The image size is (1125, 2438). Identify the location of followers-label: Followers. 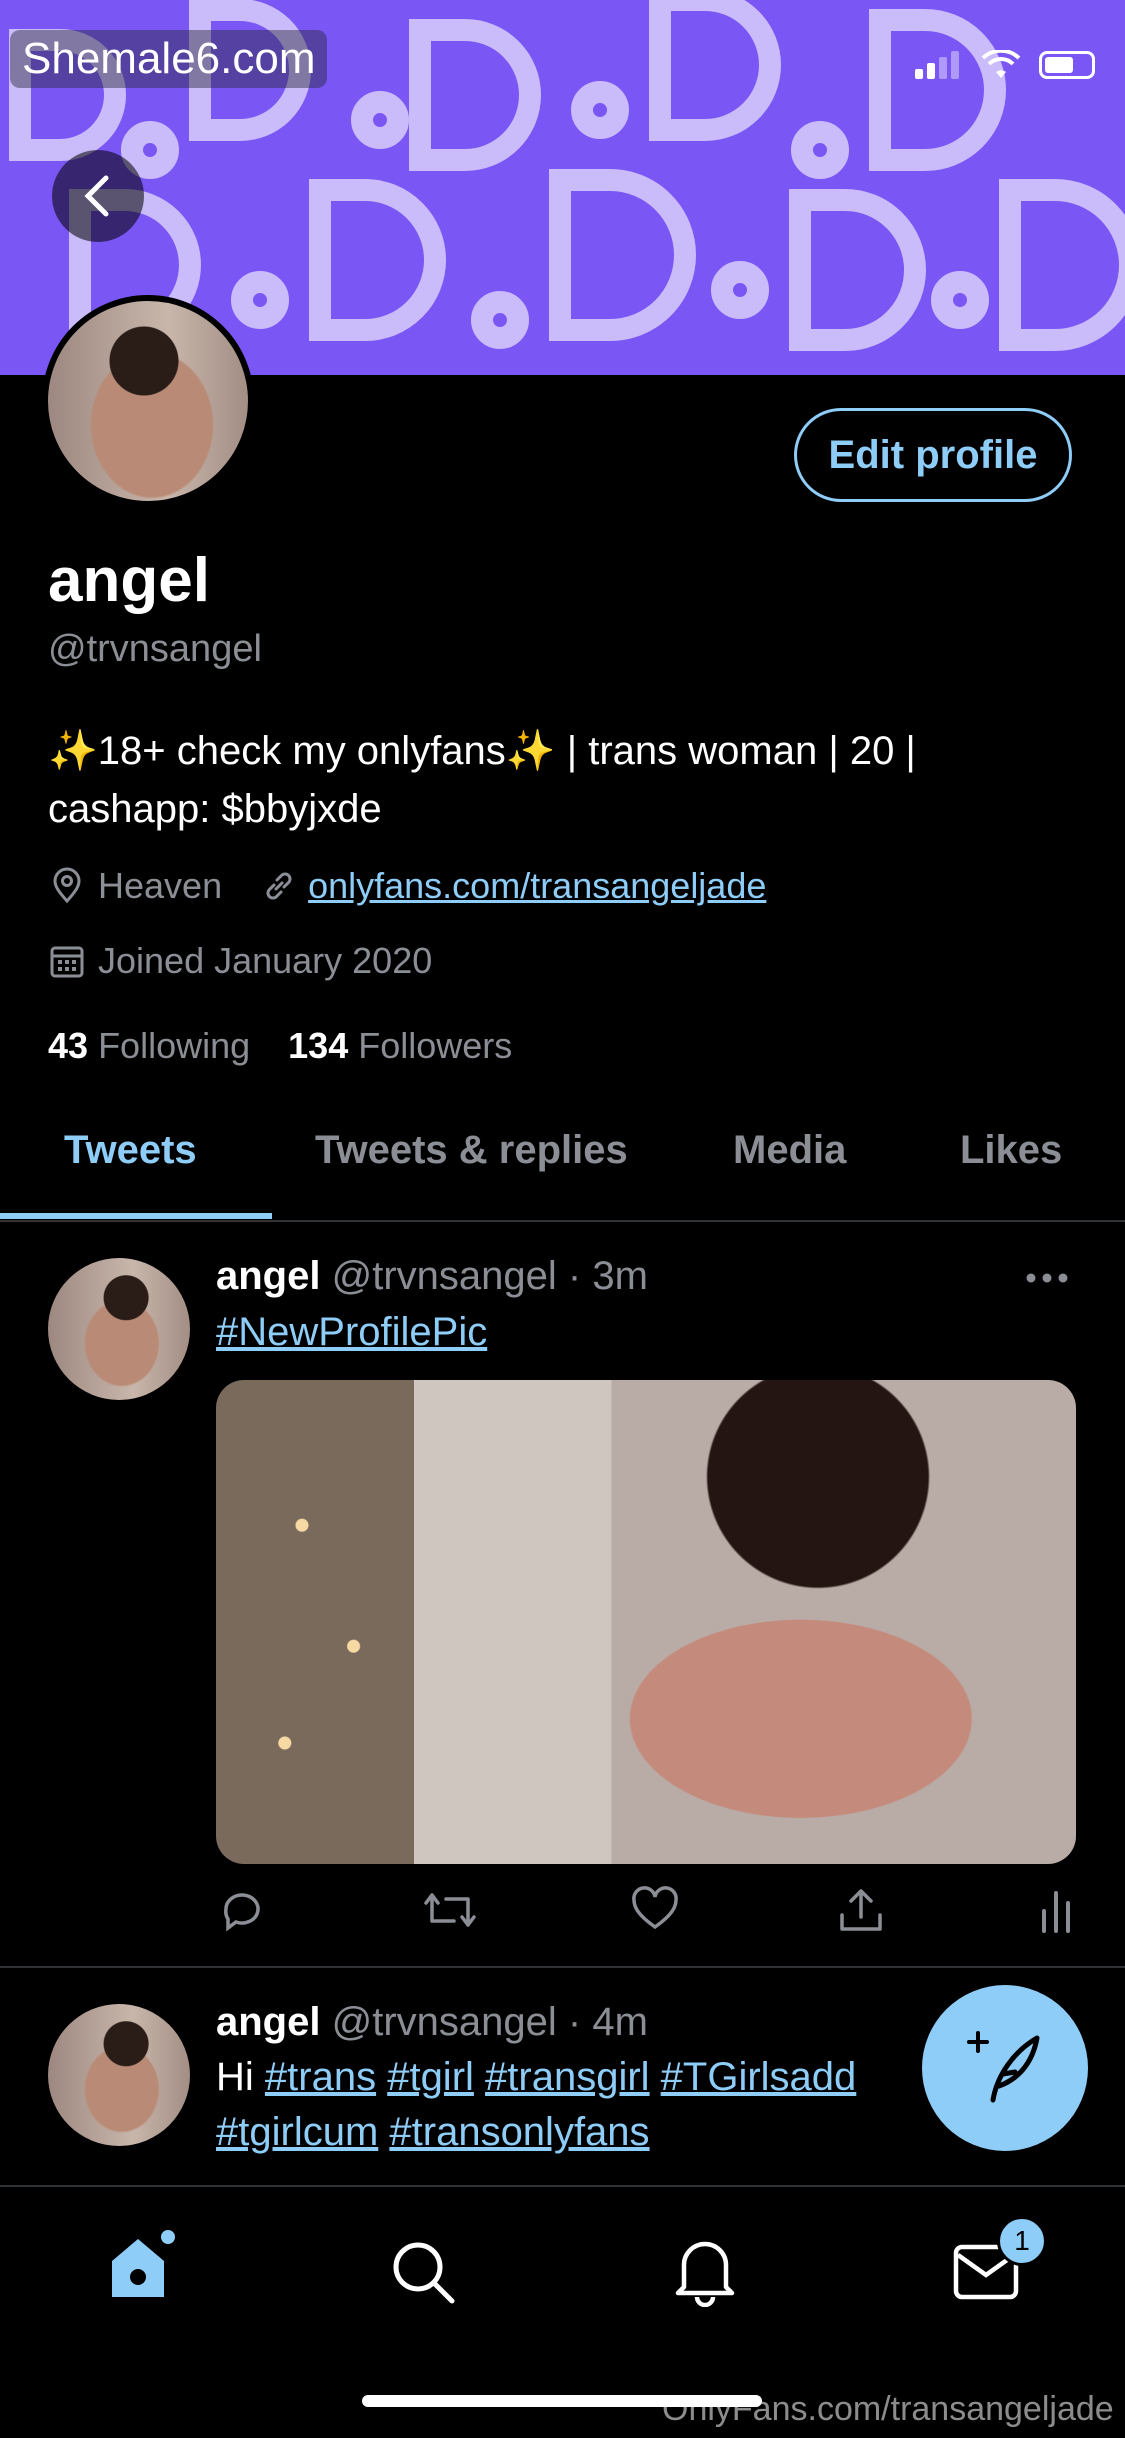
(435, 1045).